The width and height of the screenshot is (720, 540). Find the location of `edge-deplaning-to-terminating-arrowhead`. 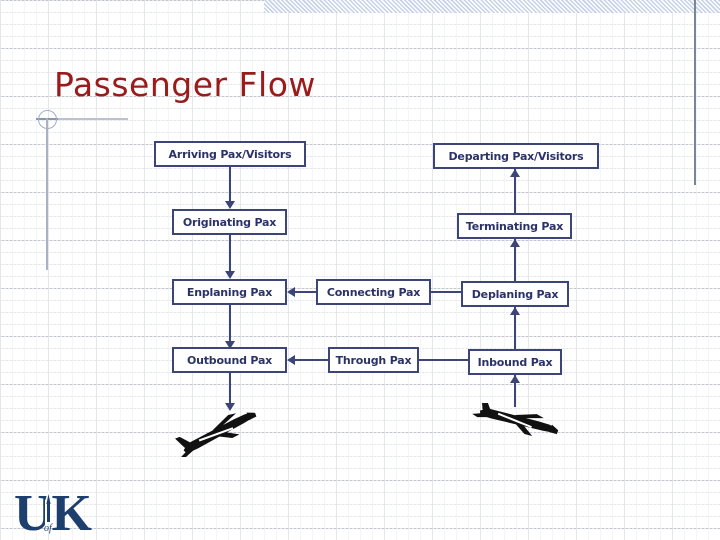

edge-deplaning-to-terminating-arrowhead is located at coordinates (515, 243).